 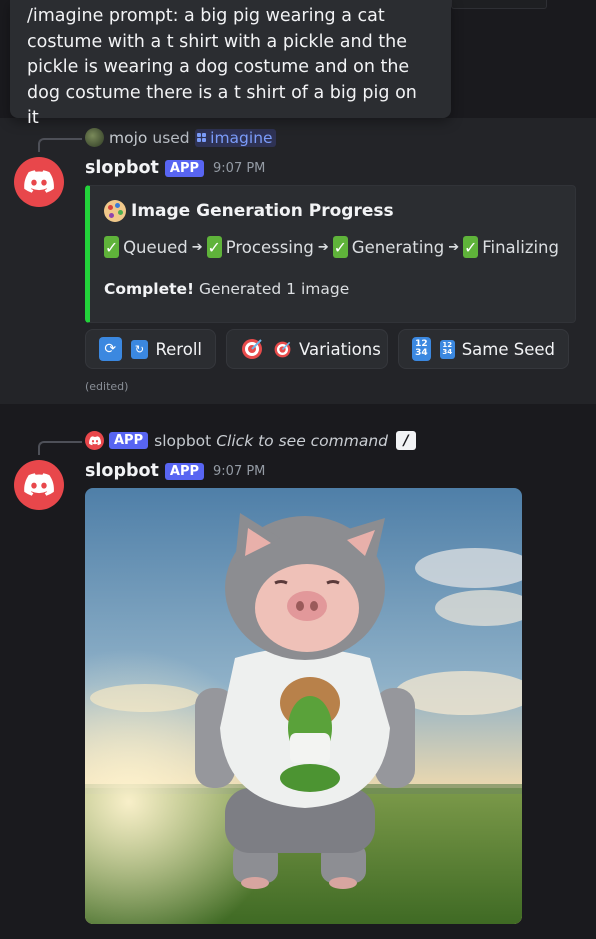 I want to click on step-generating: Generating, so click(x=398, y=247).